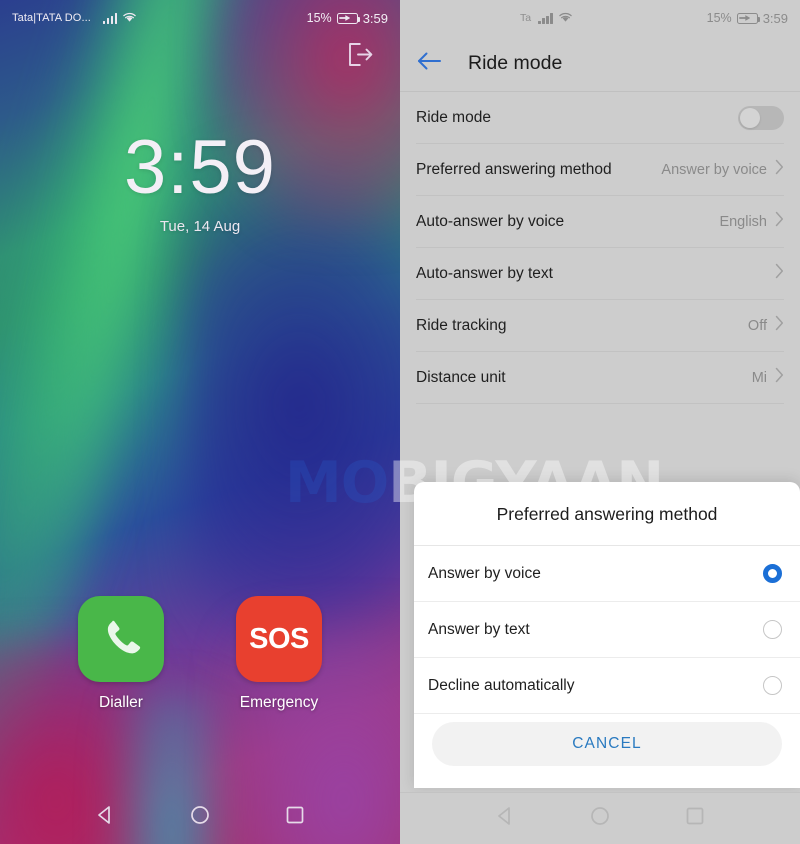 The image size is (800, 844). What do you see at coordinates (484, 573) in the screenshot?
I see `option-label: Answer by voice` at bounding box center [484, 573].